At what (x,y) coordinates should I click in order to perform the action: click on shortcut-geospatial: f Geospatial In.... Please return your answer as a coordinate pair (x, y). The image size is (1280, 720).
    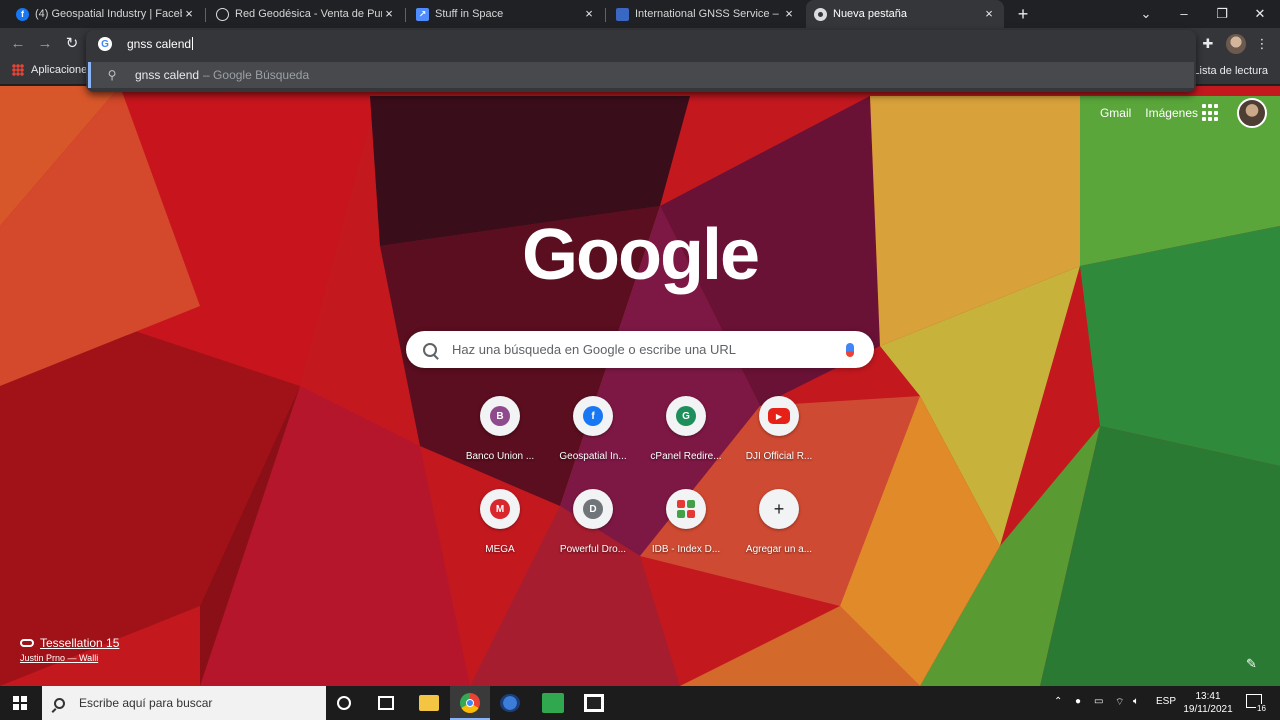
    Looking at the image, I should click on (593, 436).